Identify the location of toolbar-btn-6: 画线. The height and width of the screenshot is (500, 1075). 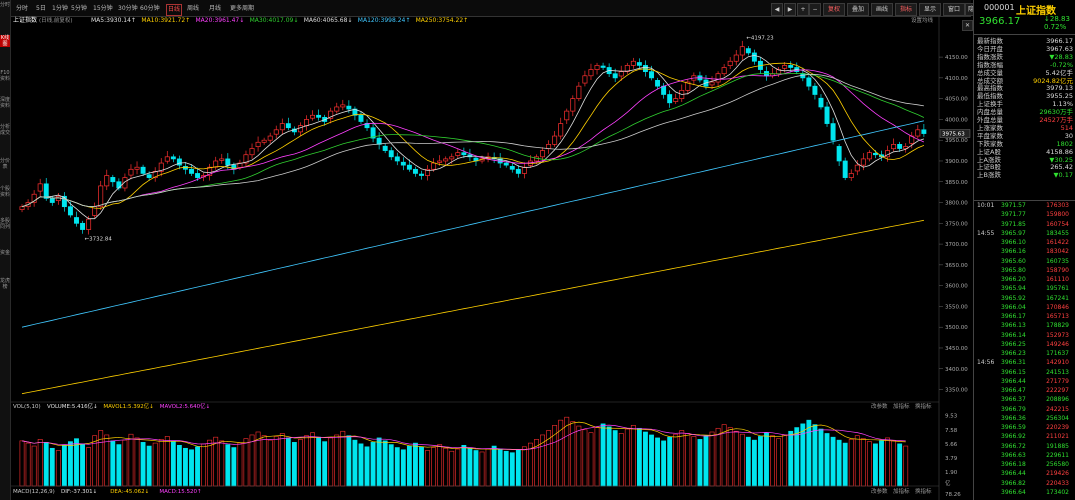
(882, 9).